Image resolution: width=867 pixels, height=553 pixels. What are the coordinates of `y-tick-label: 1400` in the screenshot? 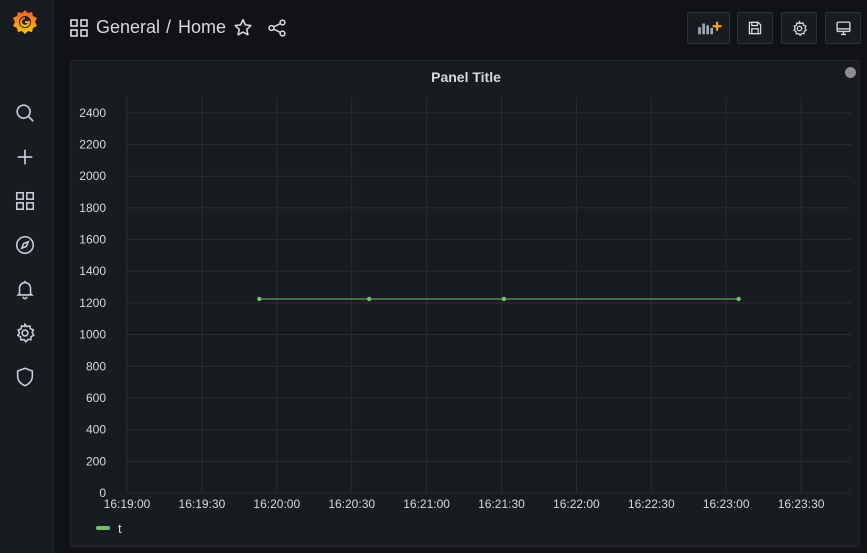 It's located at (92, 271).